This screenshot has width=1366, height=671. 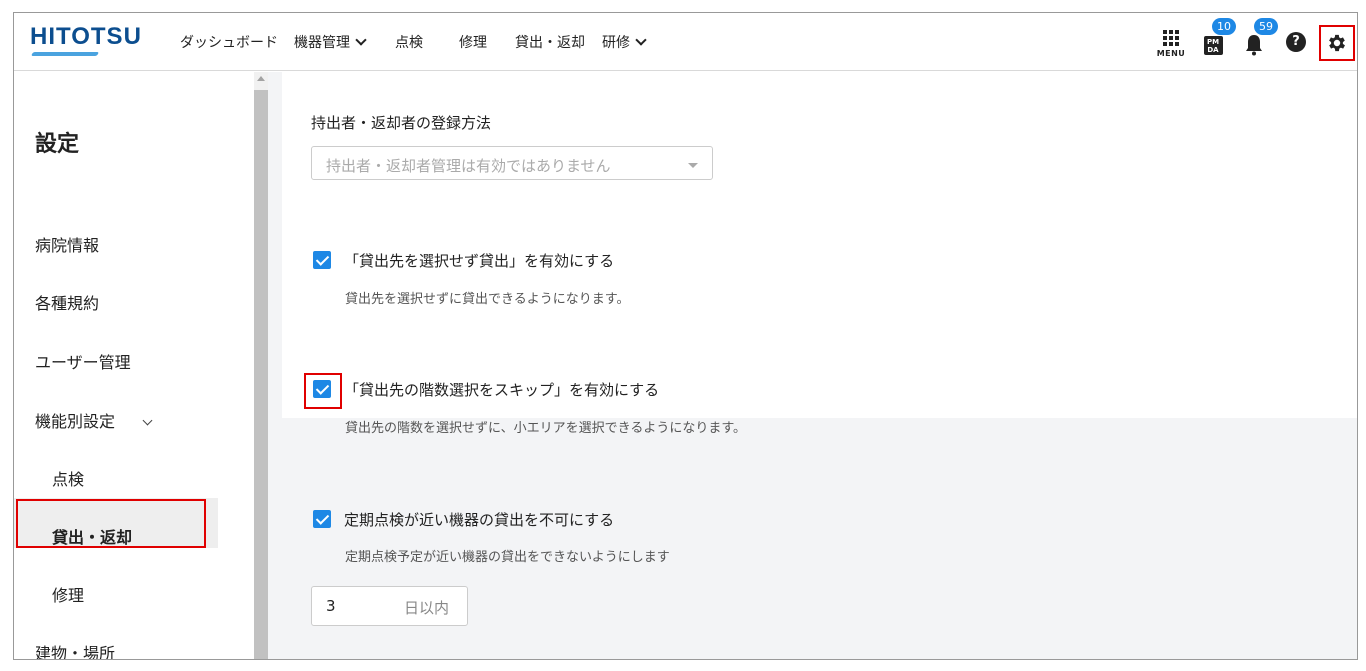 I want to click on registration-select: 持出者・返却者管理は有効ではありません, so click(x=512, y=163).